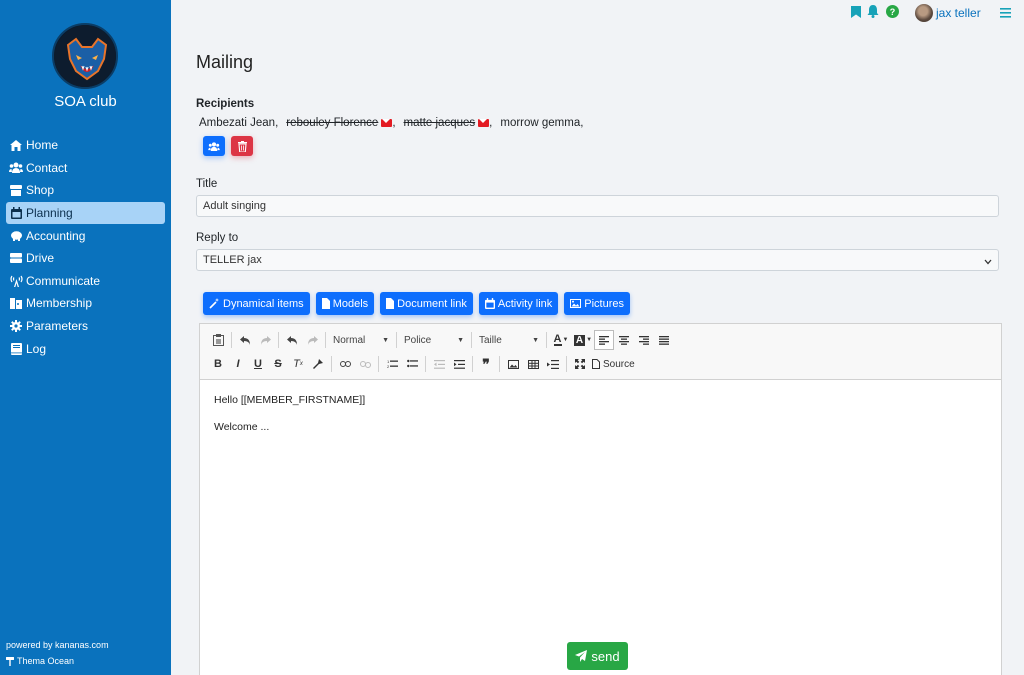 This screenshot has height=675, width=1024. I want to click on align-left-icon, so click(604, 340).